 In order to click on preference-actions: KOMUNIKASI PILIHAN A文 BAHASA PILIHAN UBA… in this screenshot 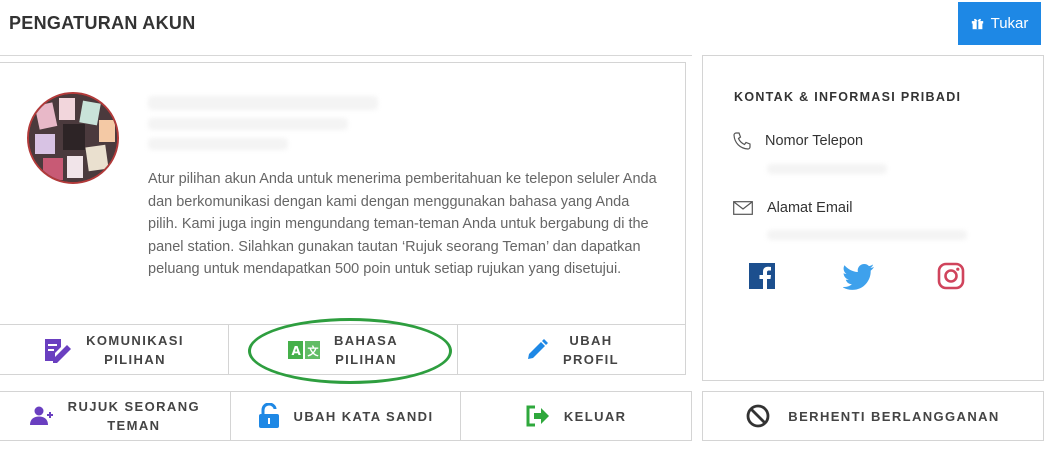, I will do `click(343, 349)`.